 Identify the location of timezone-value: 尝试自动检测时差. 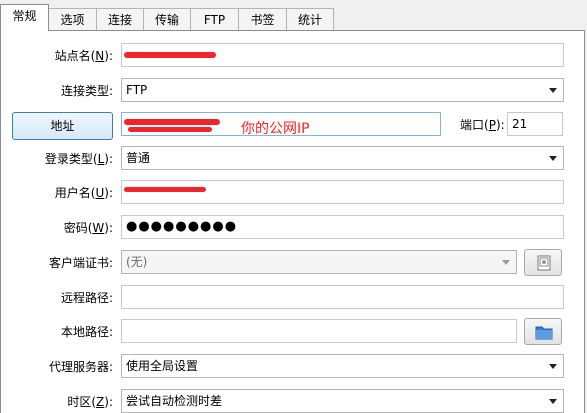
(174, 401).